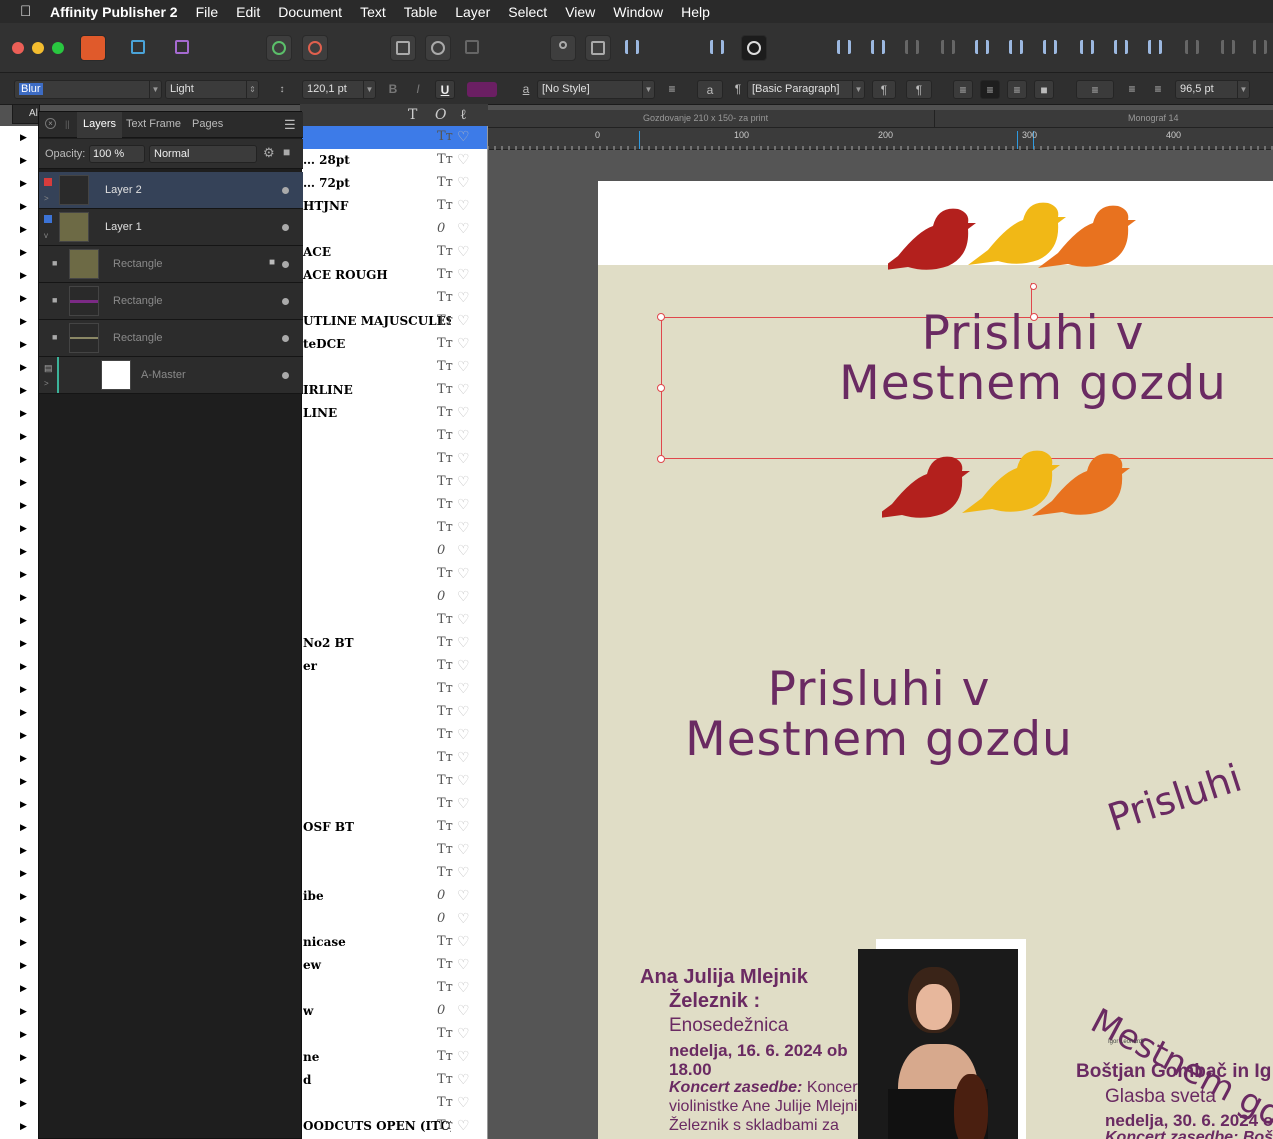 The image size is (1273, 1139). Describe the element at coordinates (527, 12) in the screenshot. I see `menu-select: Select` at that location.